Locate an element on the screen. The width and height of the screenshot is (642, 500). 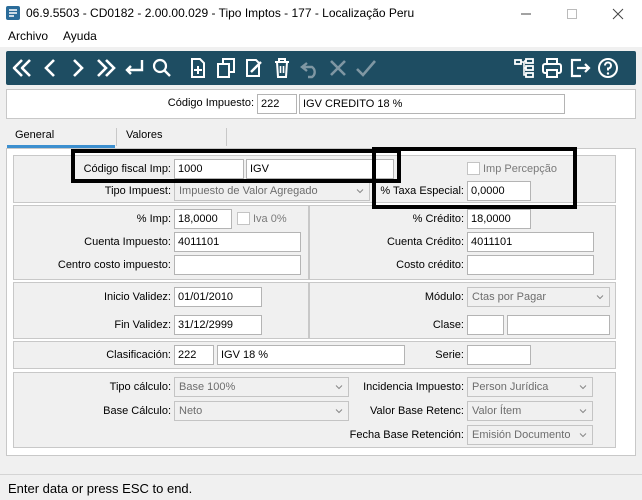
toolbar is located at coordinates (321, 68).